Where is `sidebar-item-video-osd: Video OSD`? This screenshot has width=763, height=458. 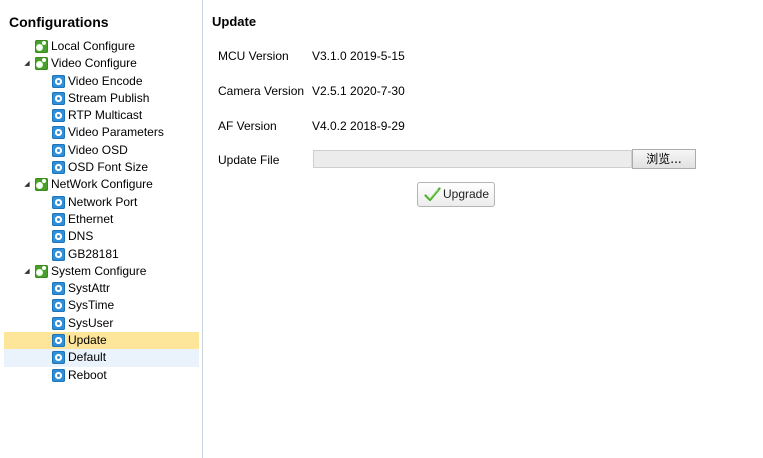 sidebar-item-video-osd: Video OSD is located at coordinates (101, 150).